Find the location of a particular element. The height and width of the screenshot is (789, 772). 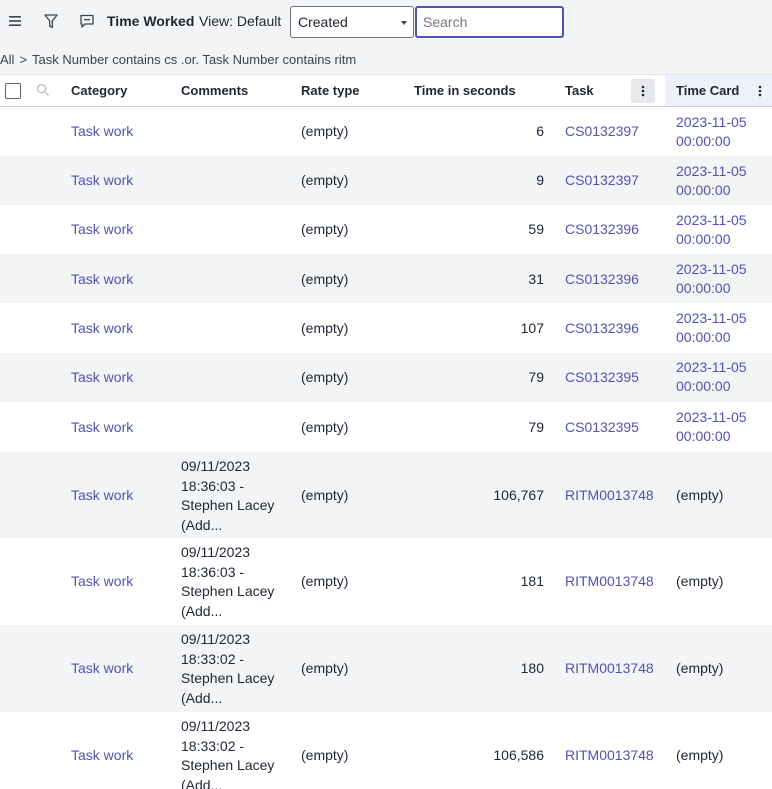

view-label: View: Default is located at coordinates (240, 21).